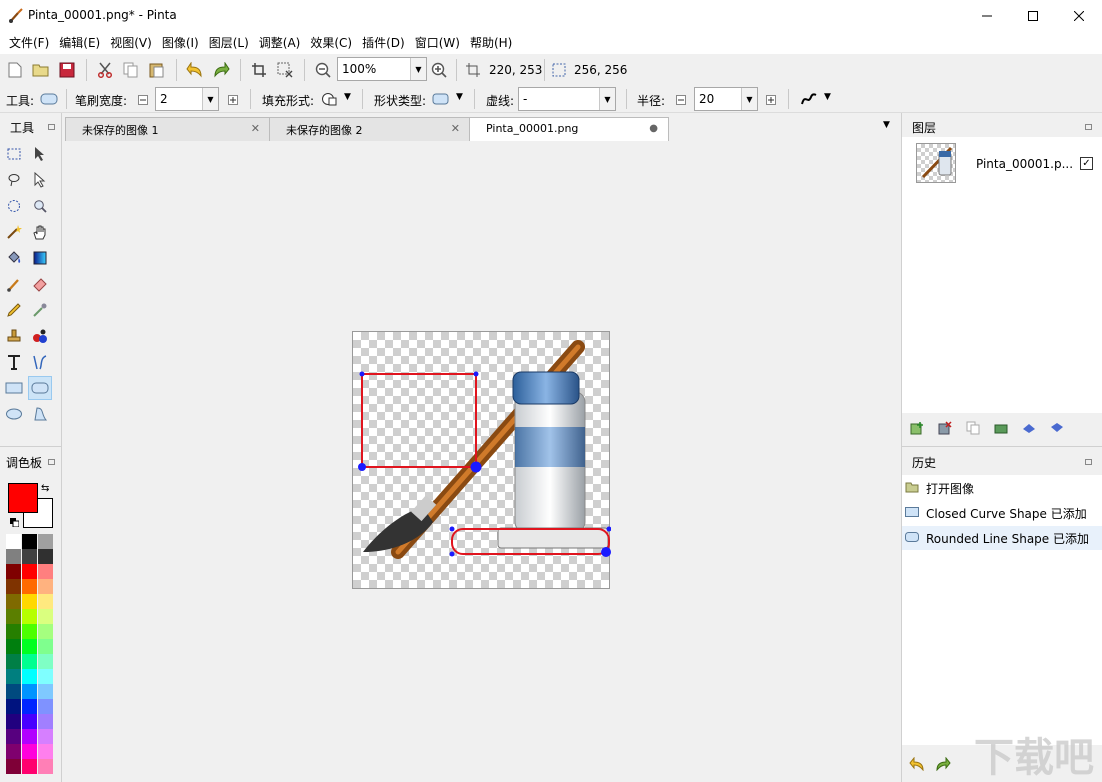 This screenshot has width=1102, height=782. I want to click on radius-combo: 20 ▼, so click(726, 99).